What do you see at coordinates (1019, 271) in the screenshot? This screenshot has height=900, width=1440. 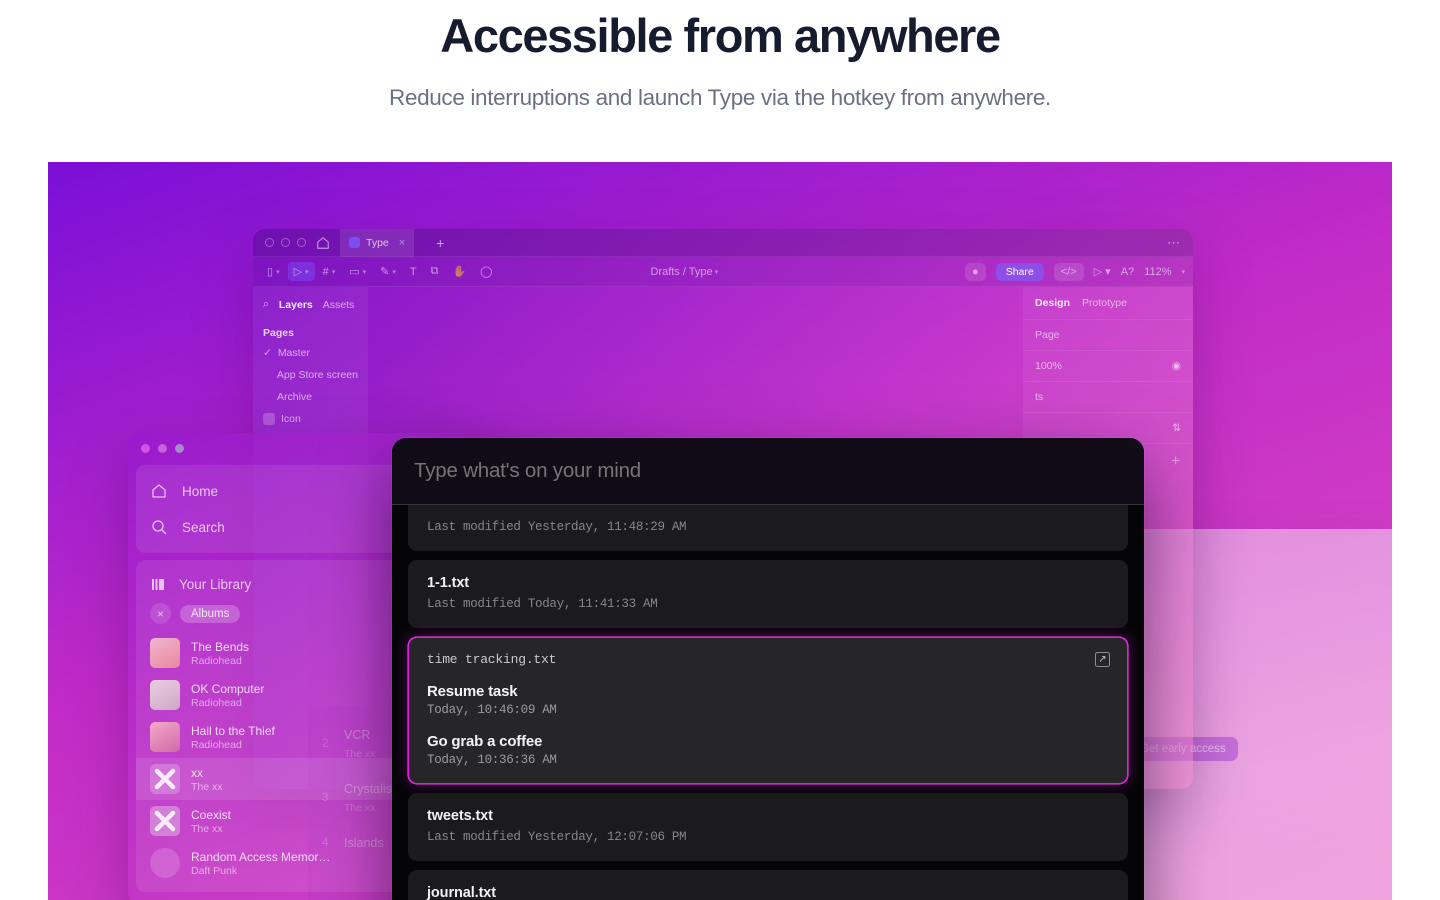 I see `share-button: Share` at bounding box center [1019, 271].